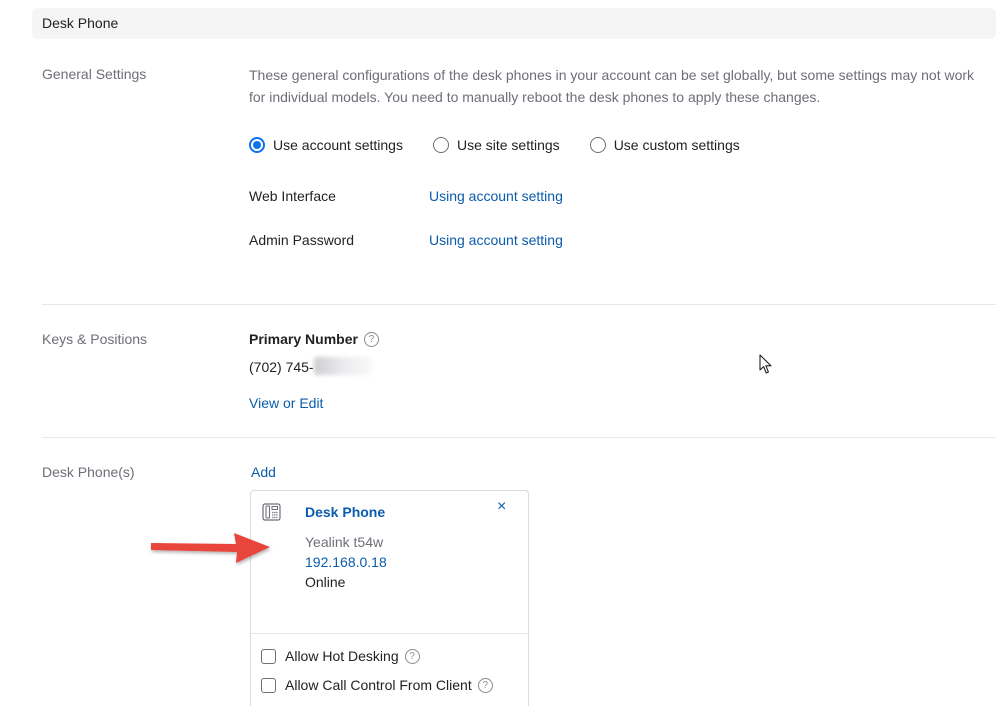  What do you see at coordinates (343, 366) in the screenshot?
I see `redacted-blur` at bounding box center [343, 366].